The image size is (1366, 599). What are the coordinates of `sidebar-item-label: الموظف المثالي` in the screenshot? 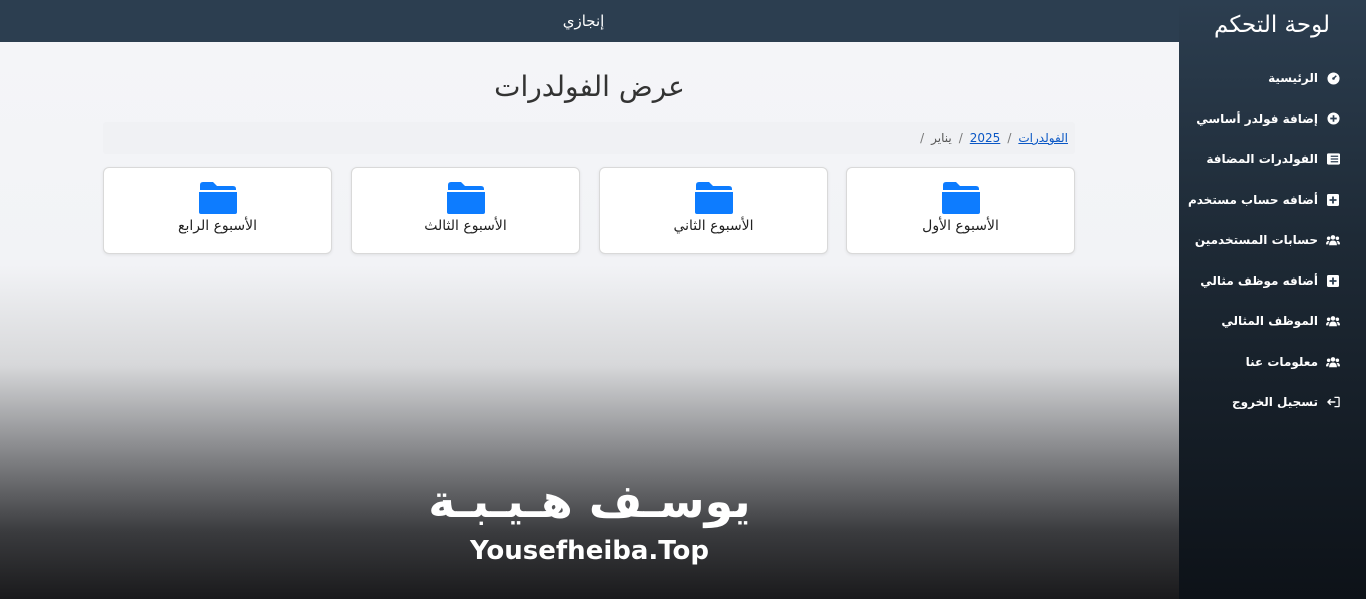 It's located at (1269, 321).